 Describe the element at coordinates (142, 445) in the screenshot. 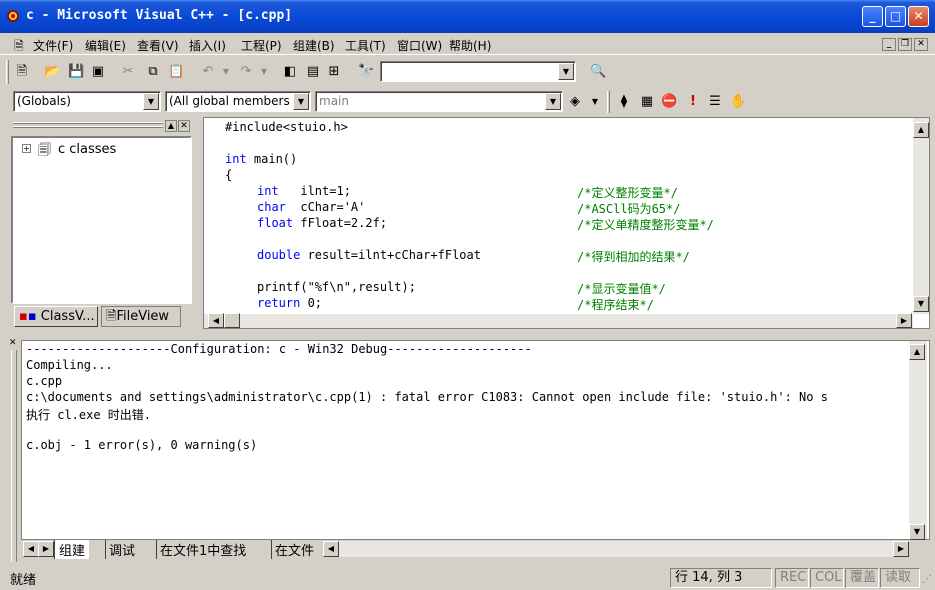

I see `output-line: c.obj - 1 error(s), 0 warning(s)` at that location.